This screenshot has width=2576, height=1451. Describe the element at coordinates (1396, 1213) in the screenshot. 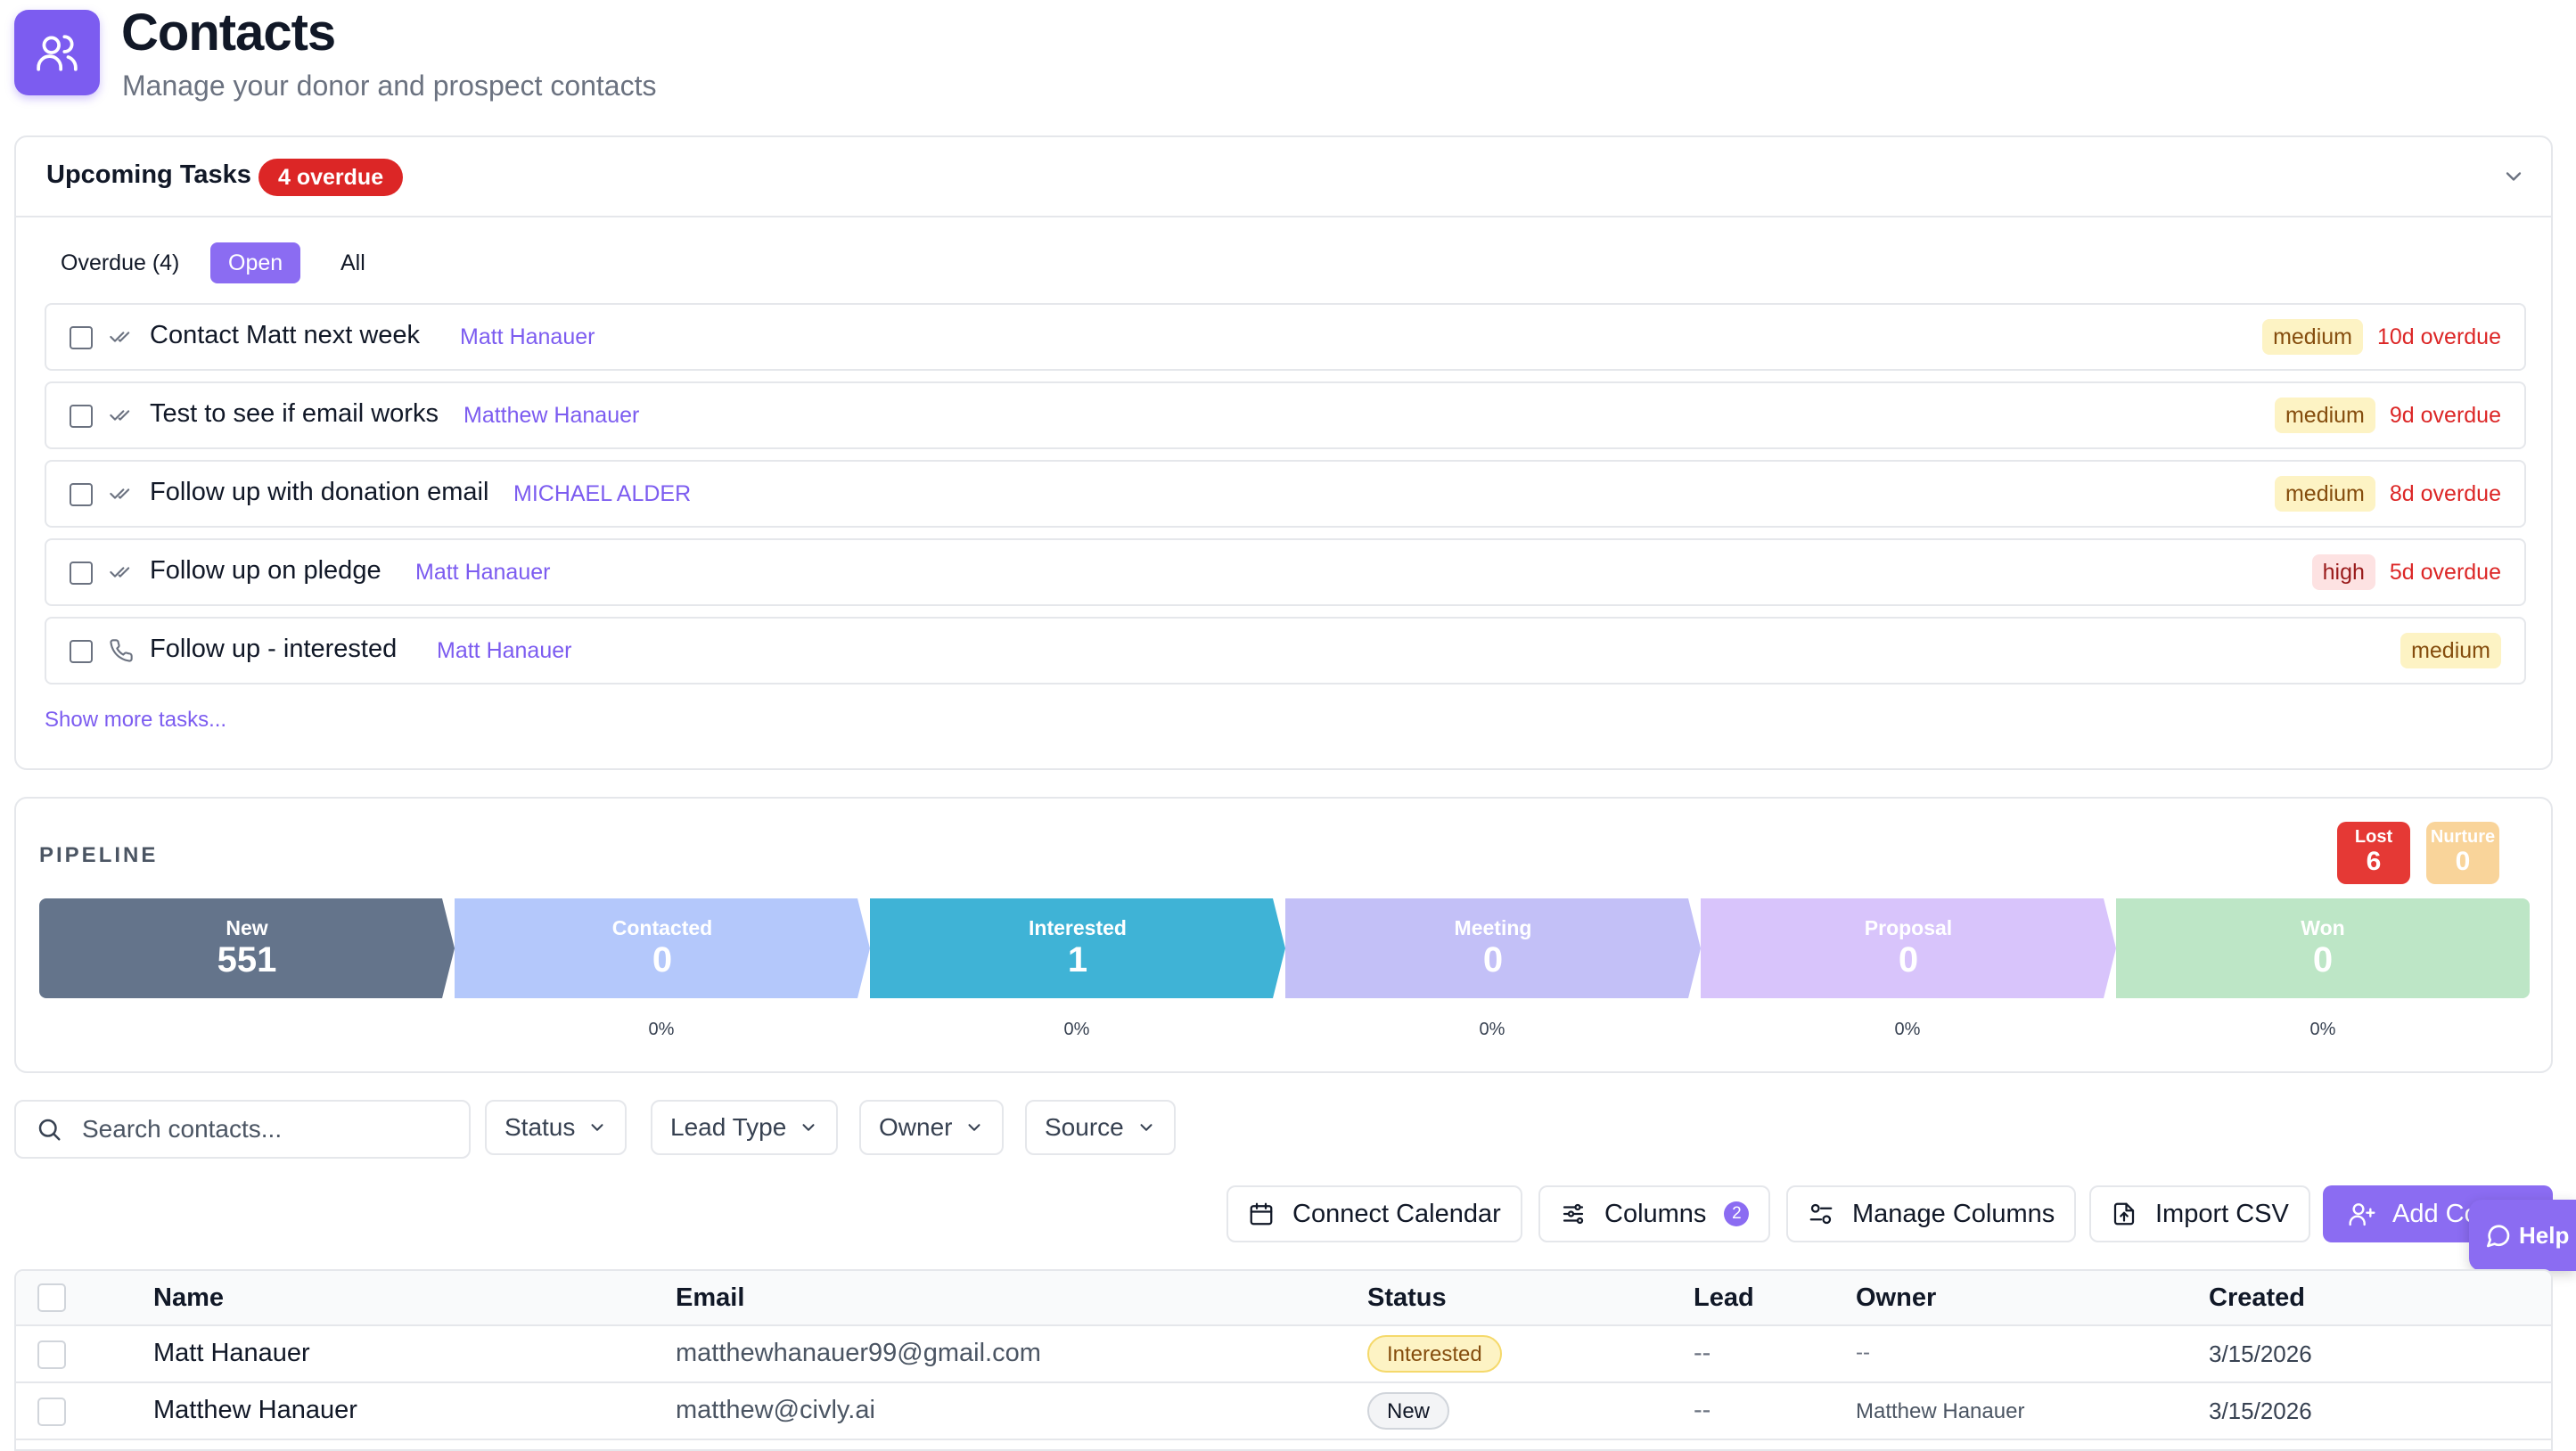

I see `button-label: Connect Calendar` at that location.